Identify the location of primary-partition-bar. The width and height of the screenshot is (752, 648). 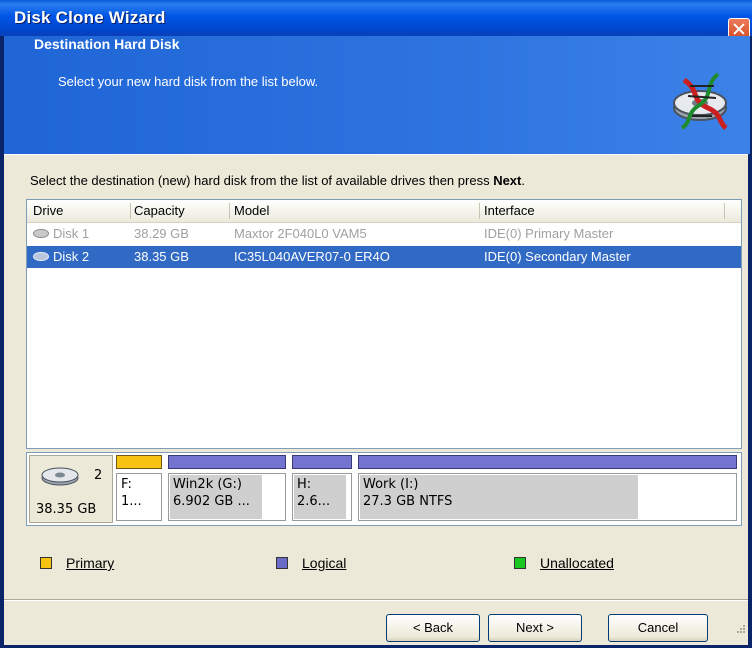
(139, 462).